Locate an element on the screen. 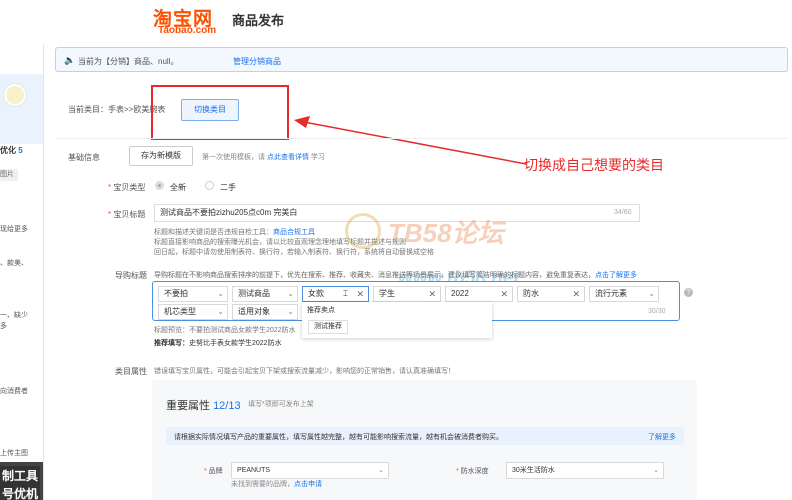  guide-chip: 适用对象 ⌄ is located at coordinates (265, 312).